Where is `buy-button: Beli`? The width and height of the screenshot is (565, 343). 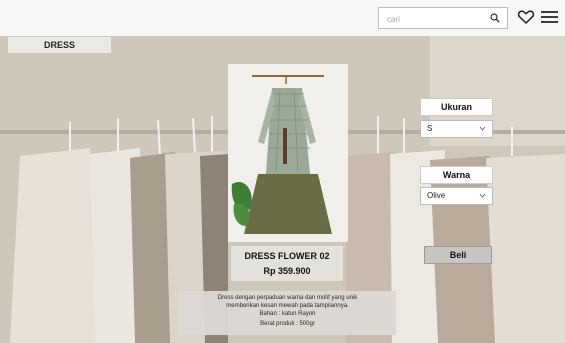
buy-button: Beli is located at coordinates (458, 255).